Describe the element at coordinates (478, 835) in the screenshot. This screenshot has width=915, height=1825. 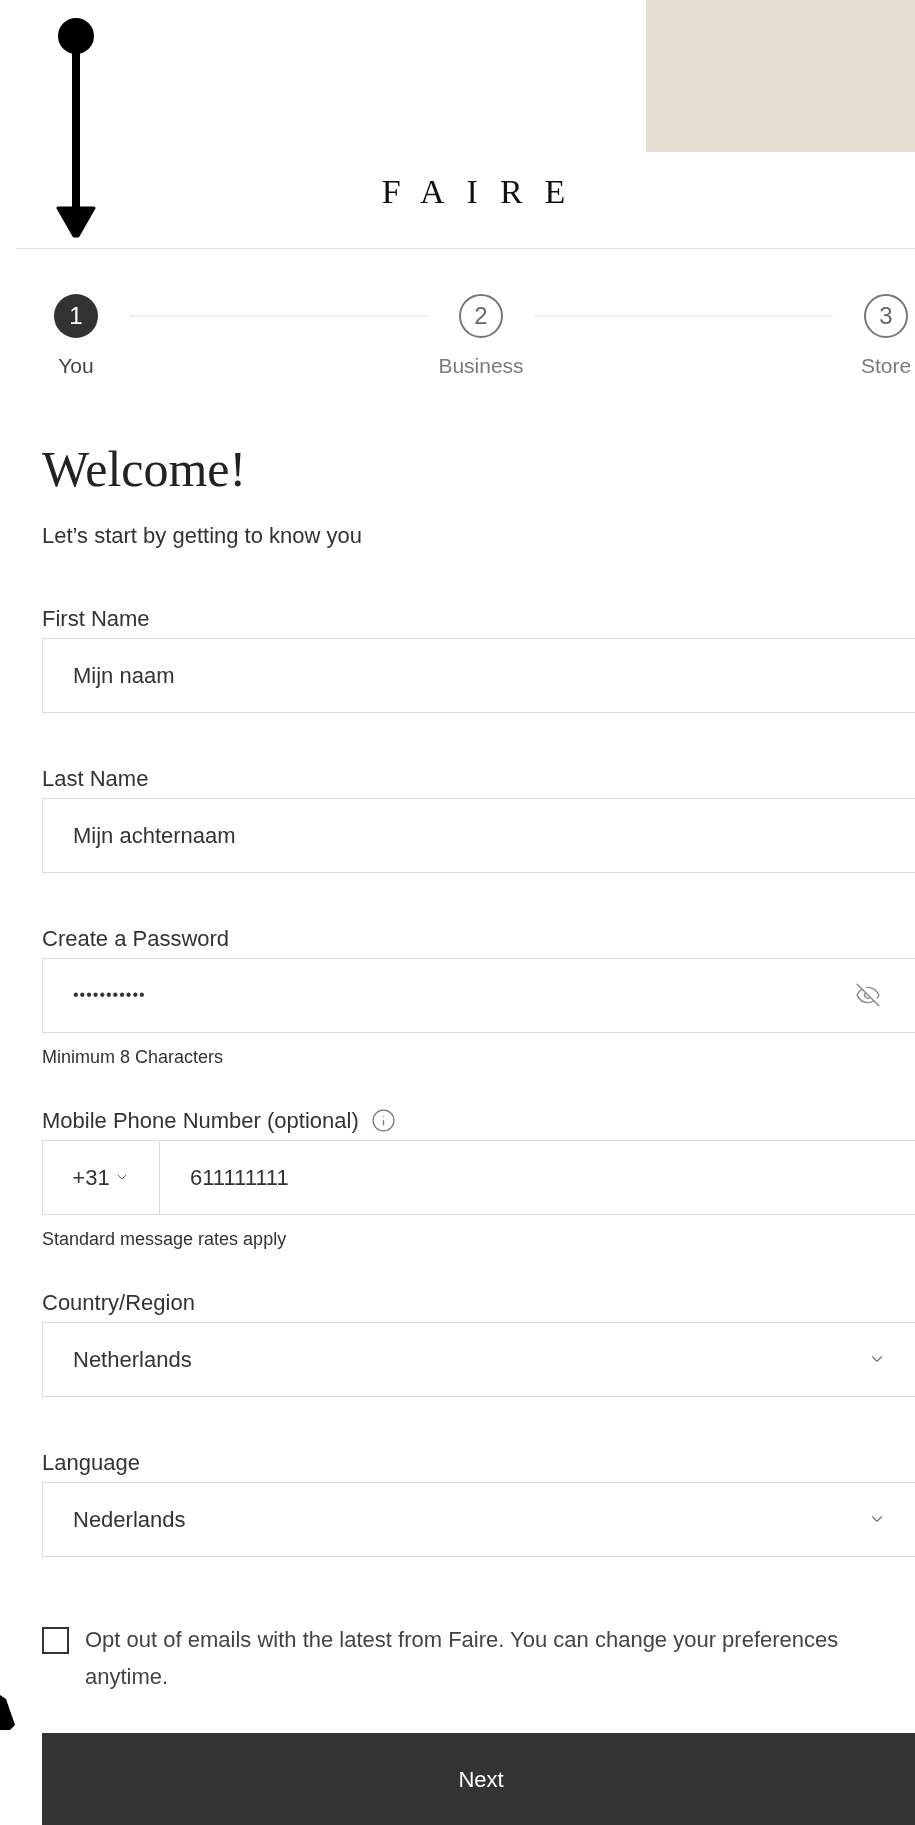
I see `text-field: Mijn achternaam` at that location.